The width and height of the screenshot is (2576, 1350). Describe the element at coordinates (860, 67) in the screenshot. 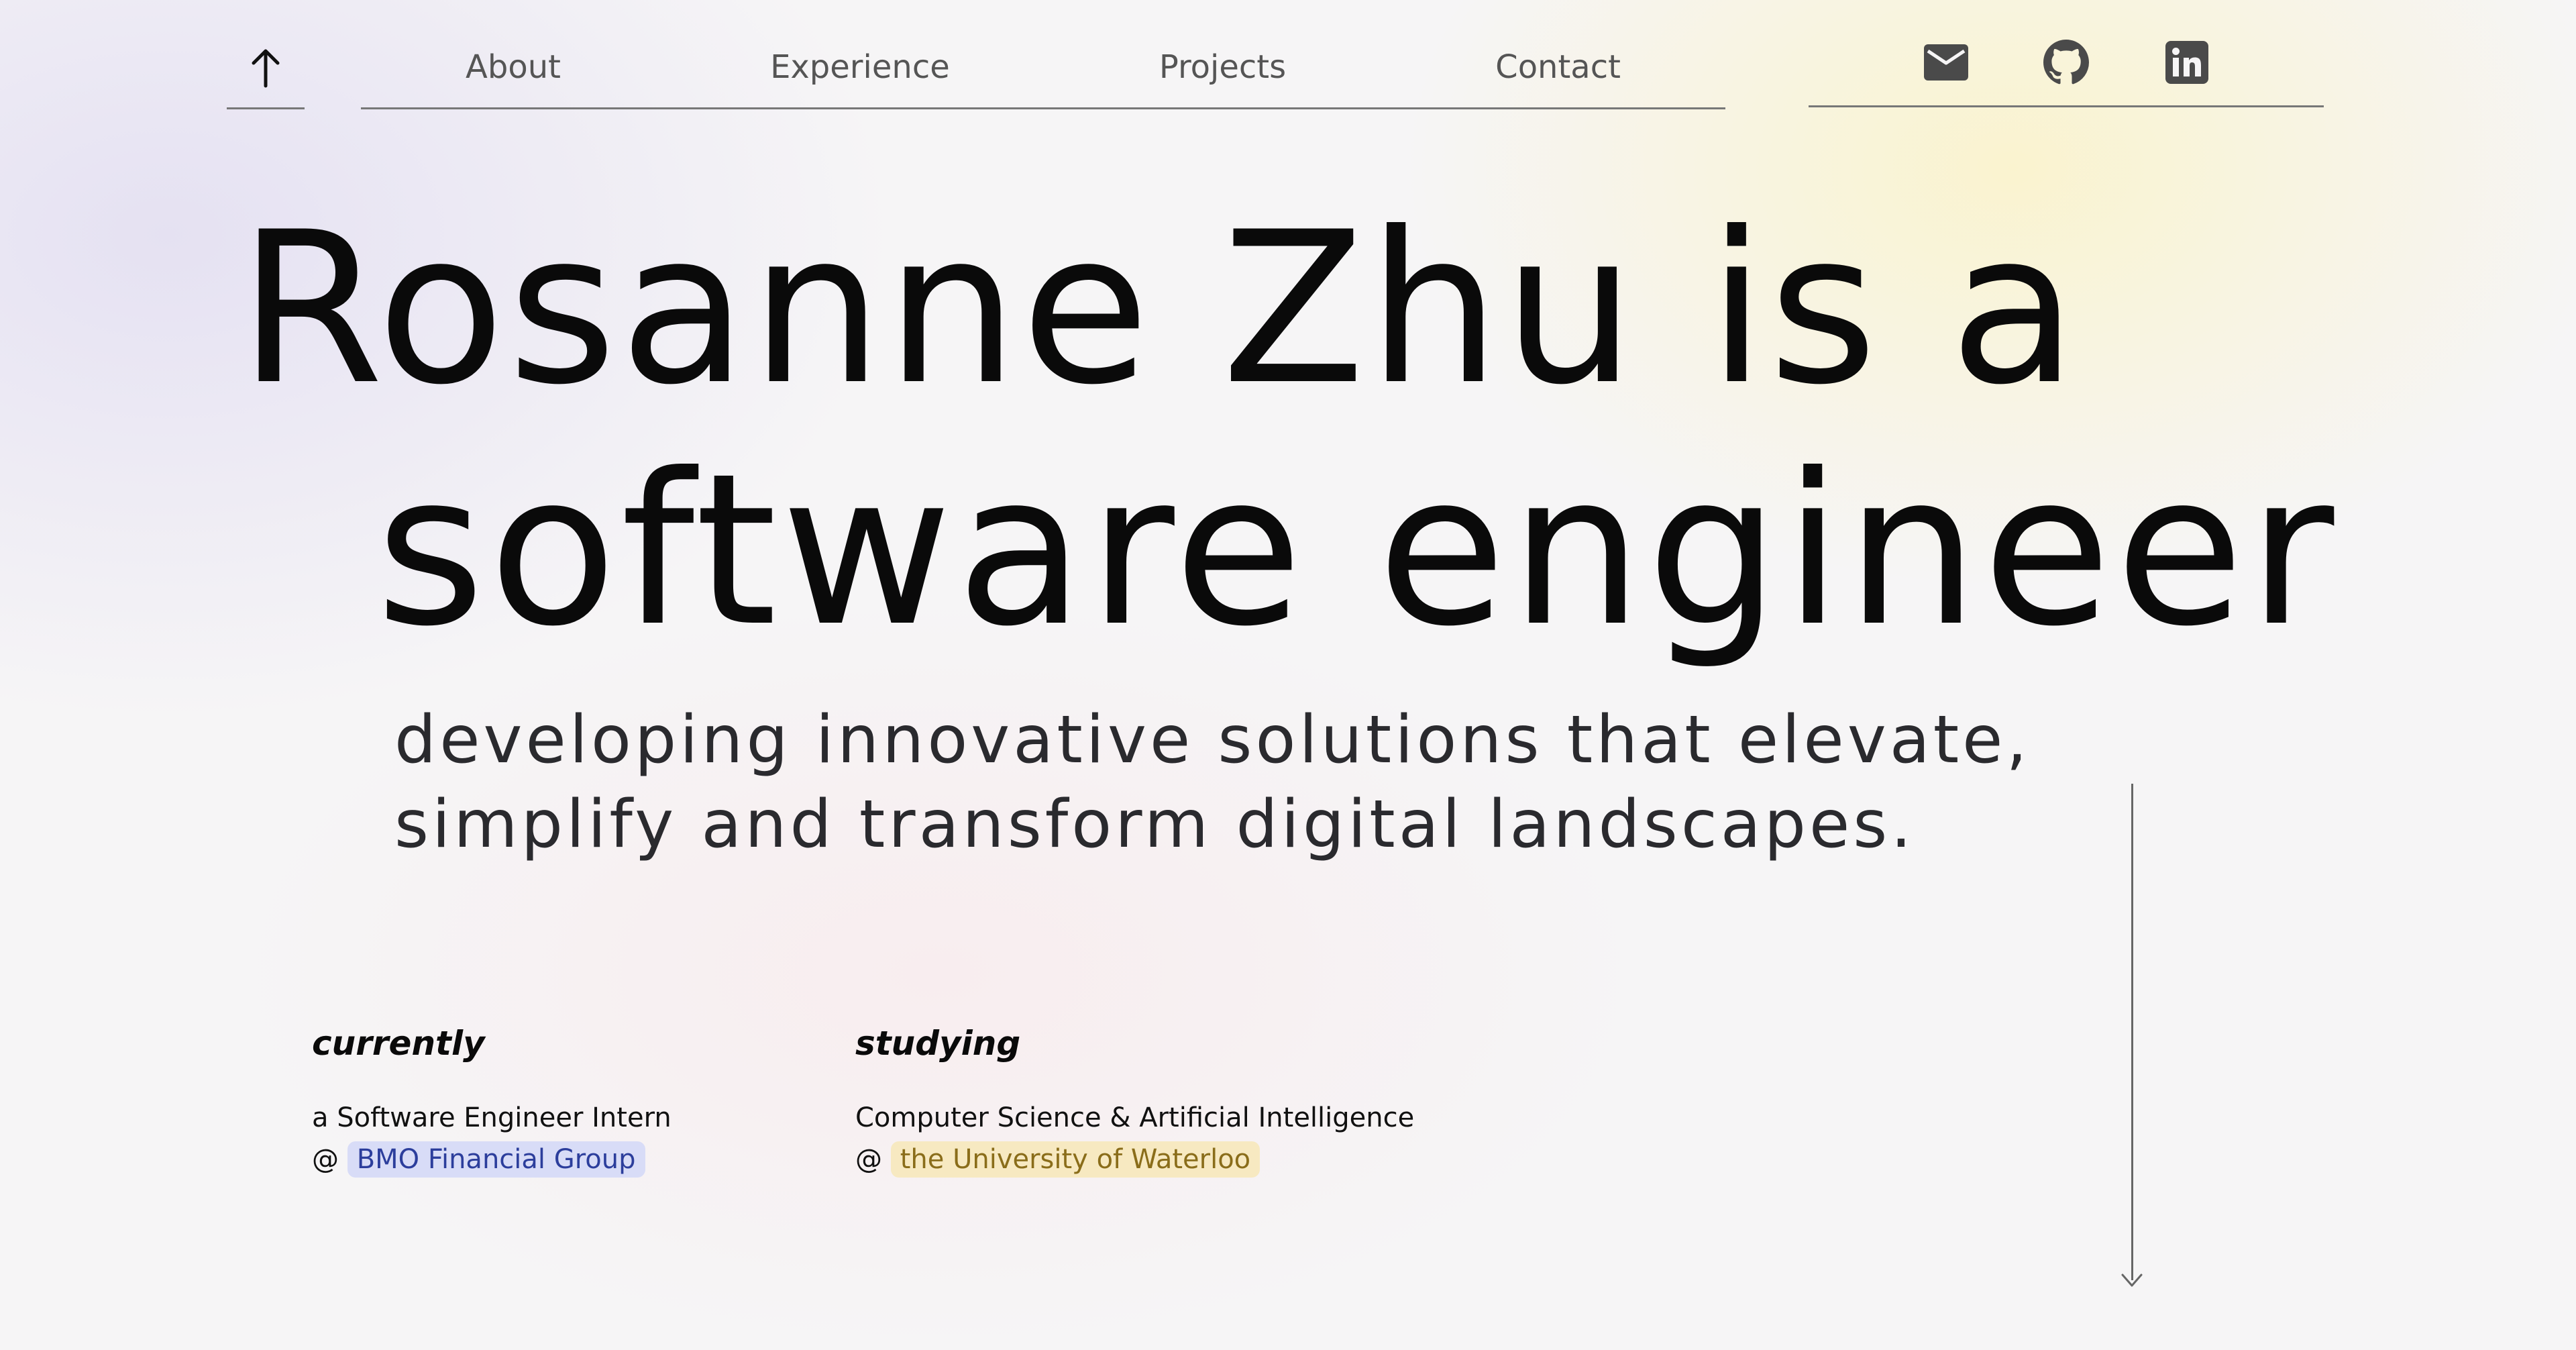

I see `nav-link-experience: Experience` at that location.